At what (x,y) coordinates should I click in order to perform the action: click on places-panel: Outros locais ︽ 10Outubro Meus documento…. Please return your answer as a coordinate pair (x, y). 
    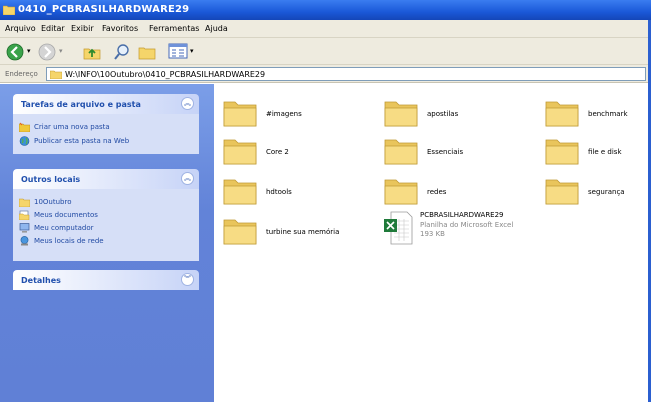
    Looking at the image, I should click on (106, 215).